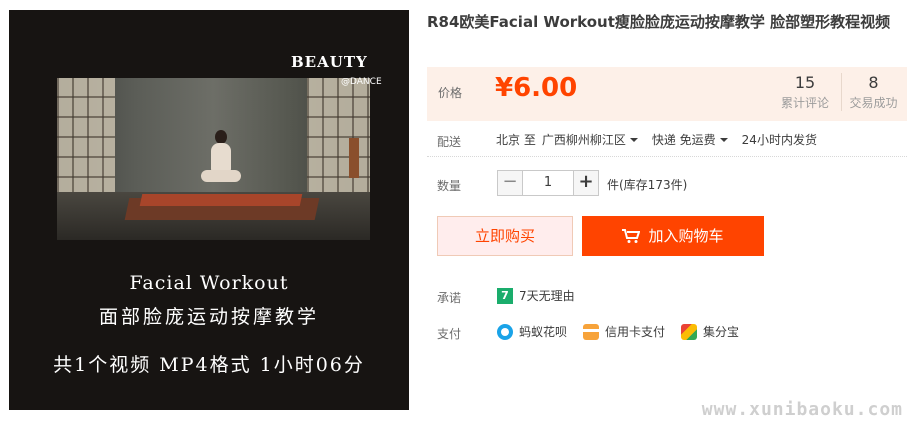 Image resolution: width=907 pixels, height=422 pixels. What do you see at coordinates (683, 140) in the screenshot?
I see `shipping-method: 快递 免运费` at bounding box center [683, 140].